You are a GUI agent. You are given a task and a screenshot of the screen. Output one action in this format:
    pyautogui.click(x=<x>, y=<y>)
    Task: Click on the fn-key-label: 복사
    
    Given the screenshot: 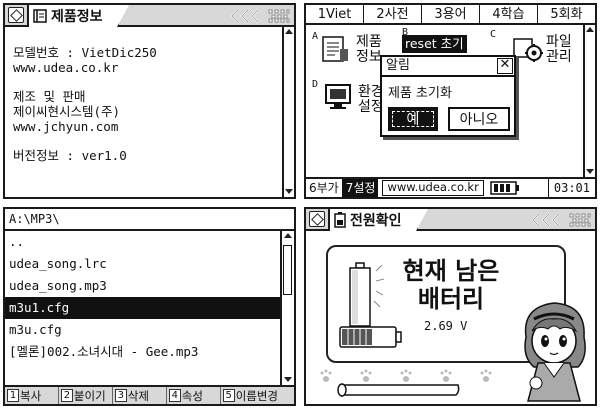 What is the action you would take?
    pyautogui.click(x=31, y=395)
    